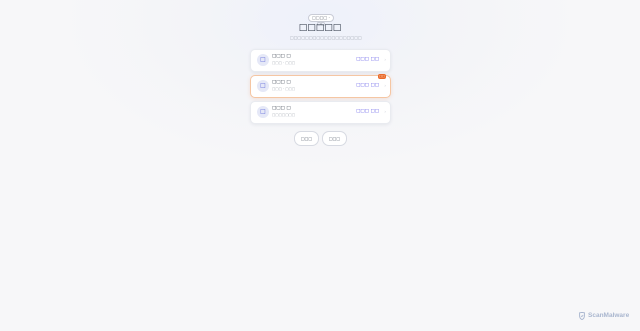 This screenshot has height=331, width=640. What do you see at coordinates (306, 138) in the screenshot?
I see `secondary-button-left: □□□` at bounding box center [306, 138].